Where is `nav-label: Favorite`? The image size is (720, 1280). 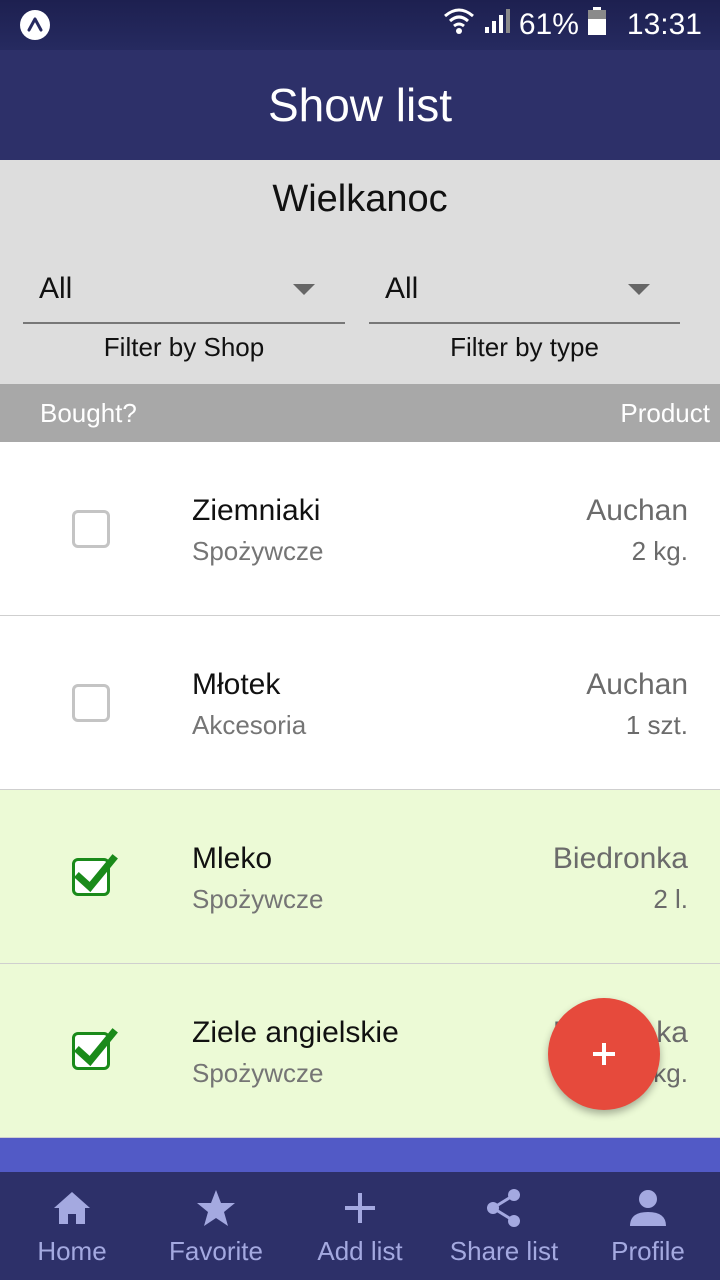 nav-label: Favorite is located at coordinates (216, 1251).